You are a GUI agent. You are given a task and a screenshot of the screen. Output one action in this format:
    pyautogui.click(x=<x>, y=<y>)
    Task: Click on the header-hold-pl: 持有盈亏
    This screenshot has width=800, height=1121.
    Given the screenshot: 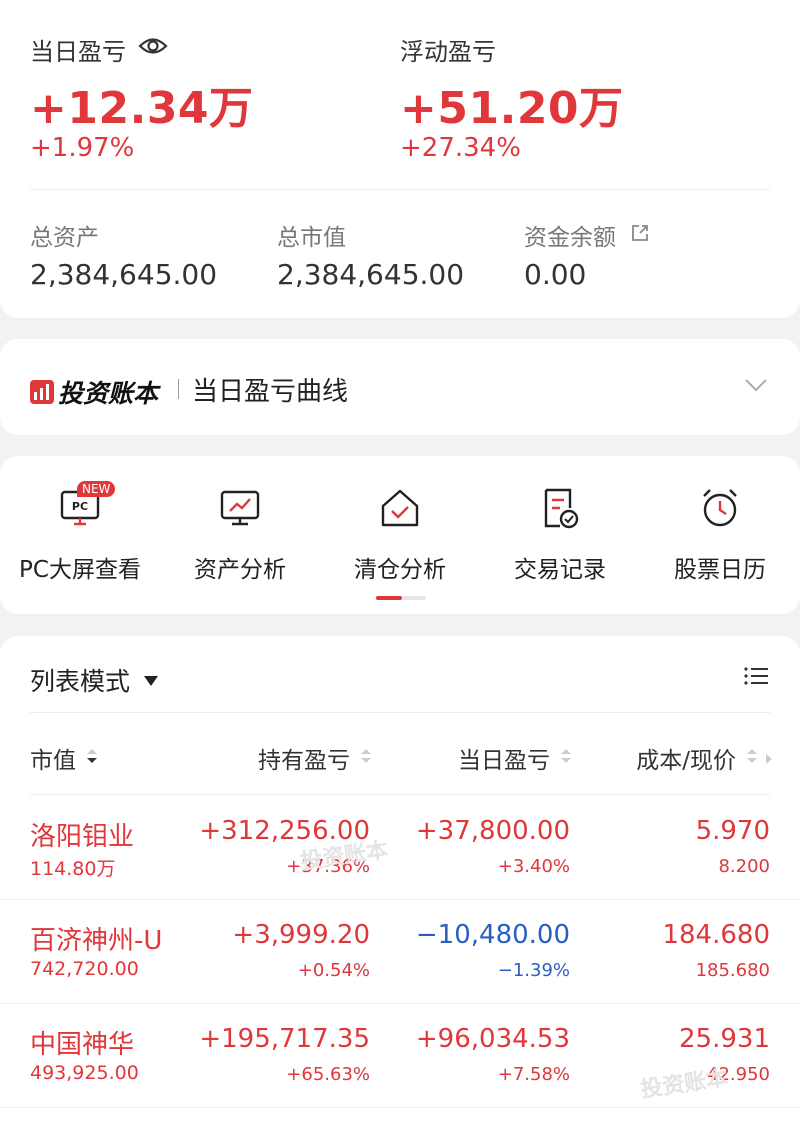 What is the action you would take?
    pyautogui.click(x=315, y=758)
    